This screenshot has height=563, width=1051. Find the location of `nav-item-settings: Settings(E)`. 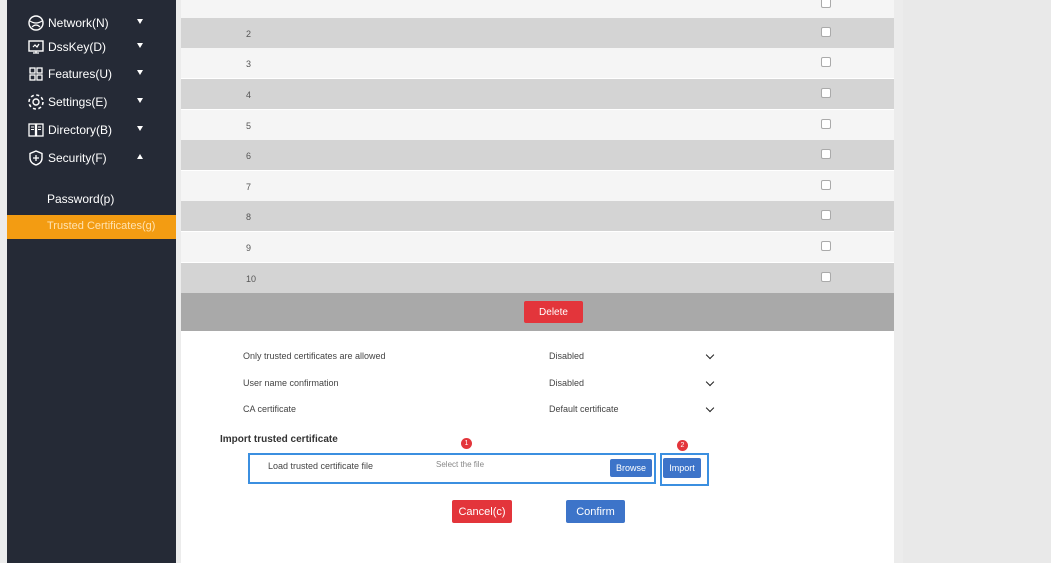

nav-item-settings: Settings(E) is located at coordinates (91, 102).